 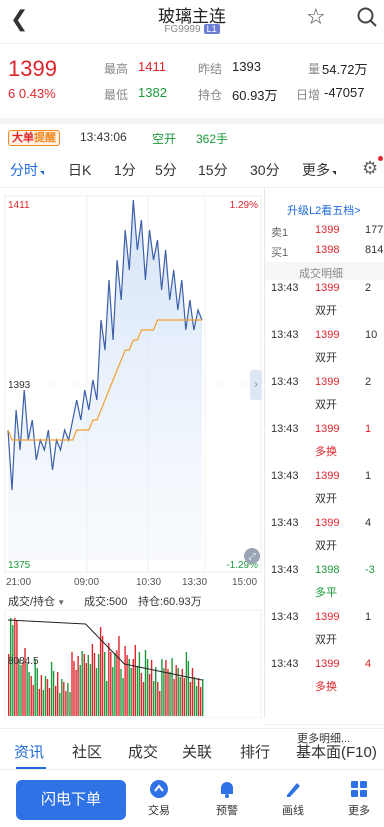 What do you see at coordinates (152, 92) in the screenshot?
I see `low-value: 1382` at bounding box center [152, 92].